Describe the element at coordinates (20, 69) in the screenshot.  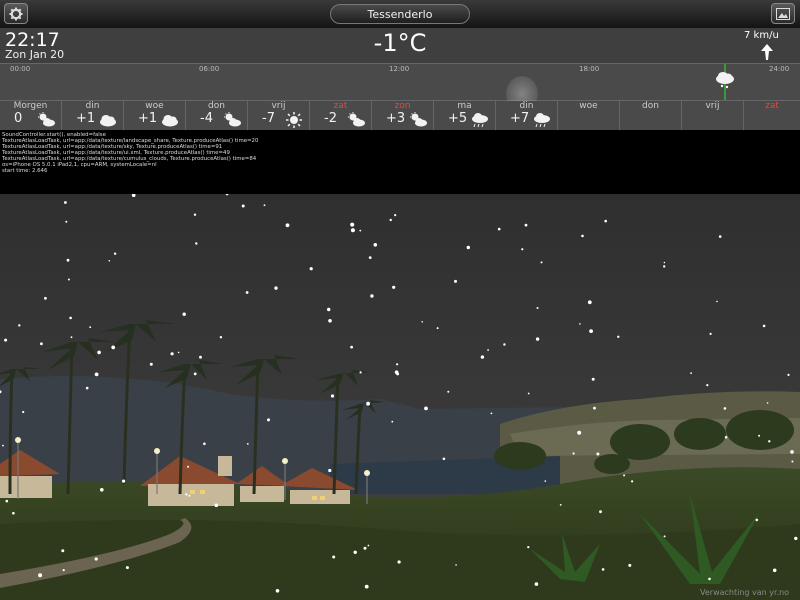
I see `timeline-tick: 00:00` at that location.